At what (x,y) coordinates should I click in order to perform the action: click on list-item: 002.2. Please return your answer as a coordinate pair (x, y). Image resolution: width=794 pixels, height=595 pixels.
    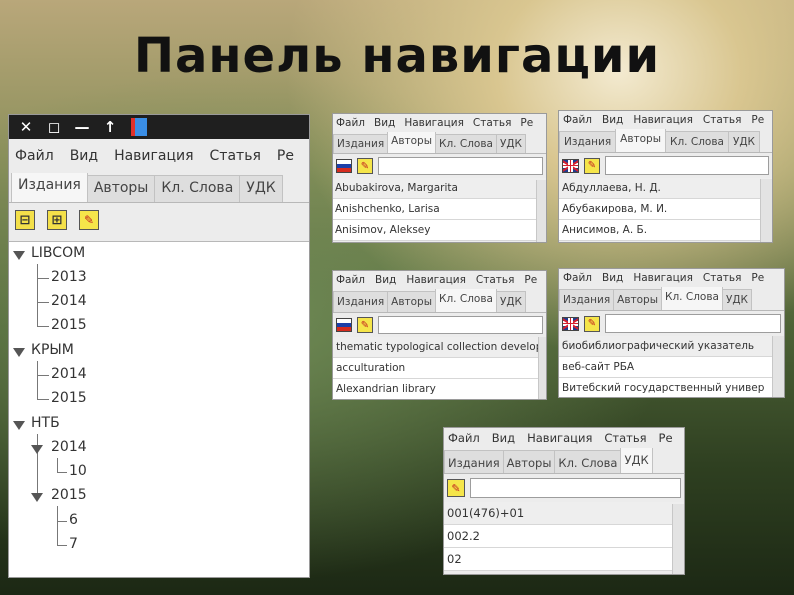
    Looking at the image, I should click on (564, 536).